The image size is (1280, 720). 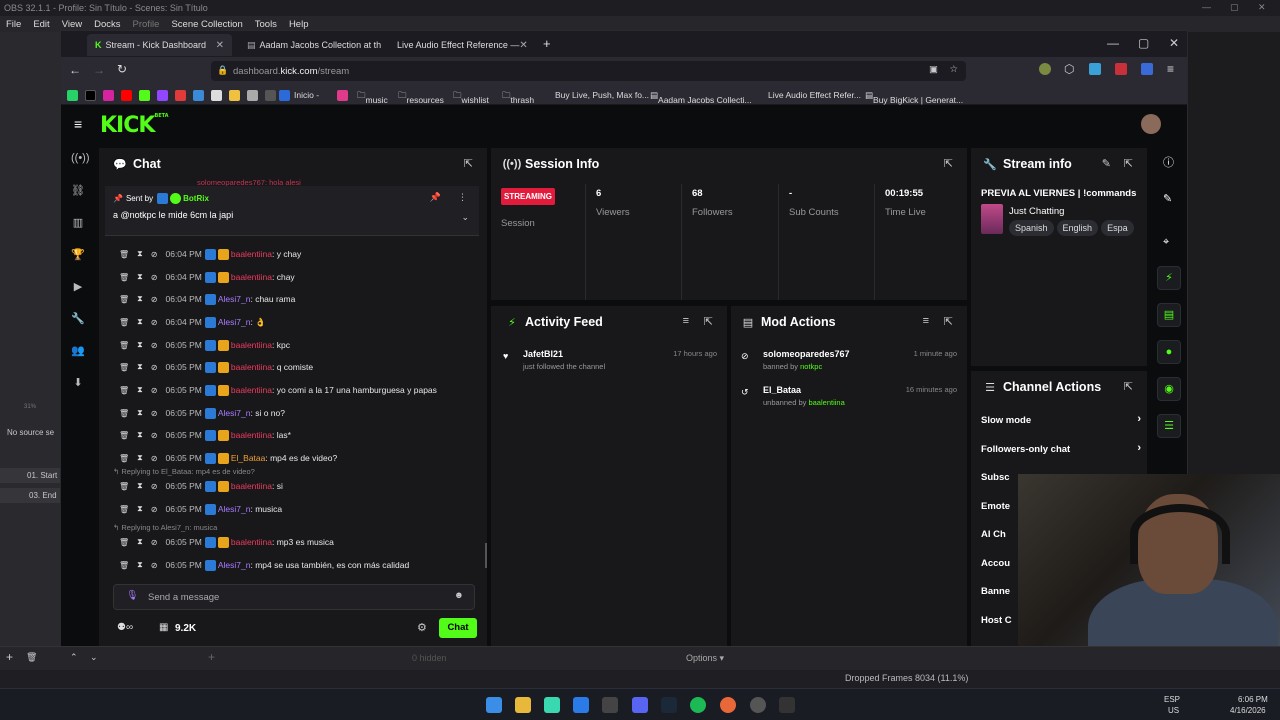 What do you see at coordinates (78, 351) in the screenshot?
I see `users-icon: 👥` at bounding box center [78, 351].